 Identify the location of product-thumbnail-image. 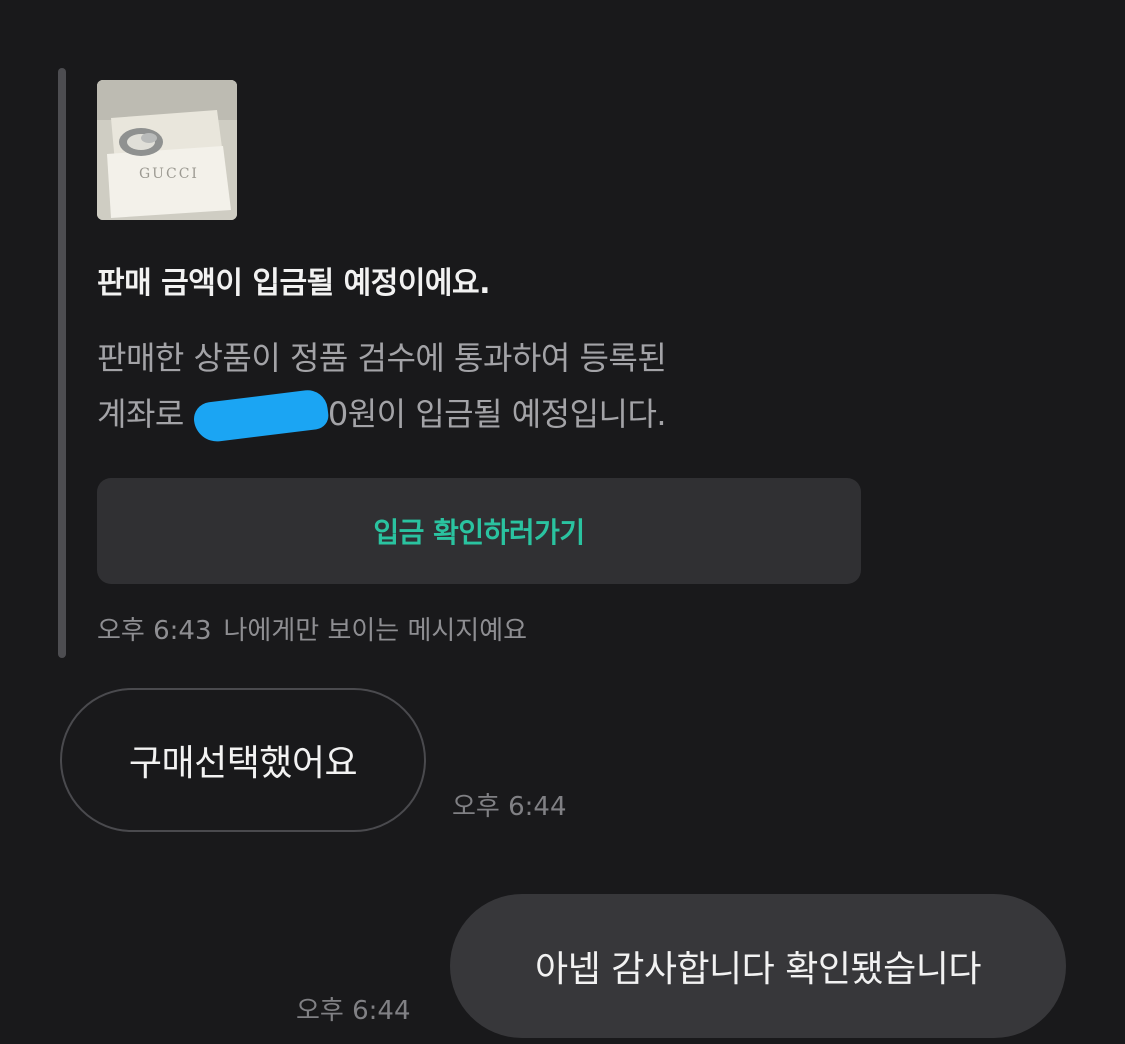
(167, 150).